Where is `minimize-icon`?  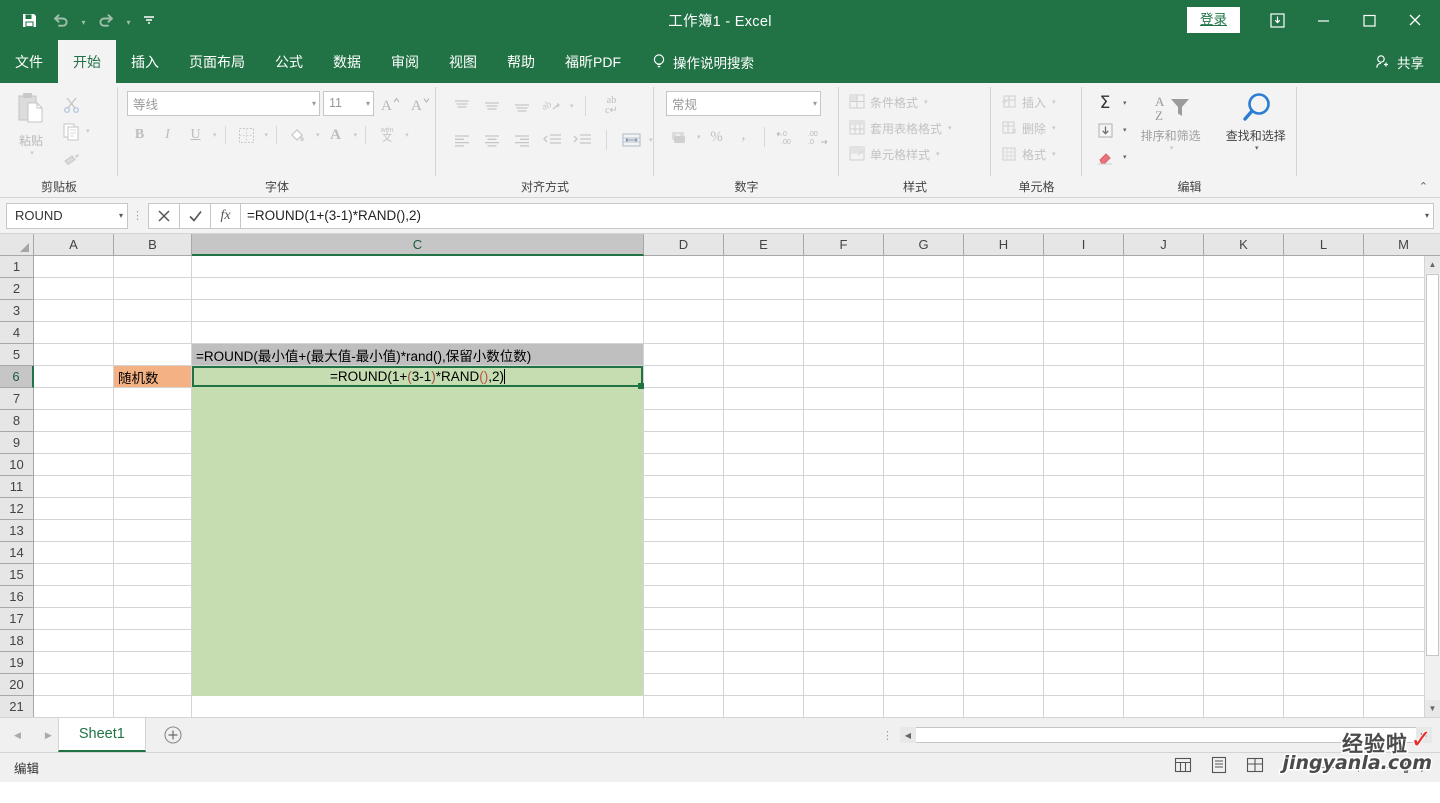 minimize-icon is located at coordinates (1323, 20).